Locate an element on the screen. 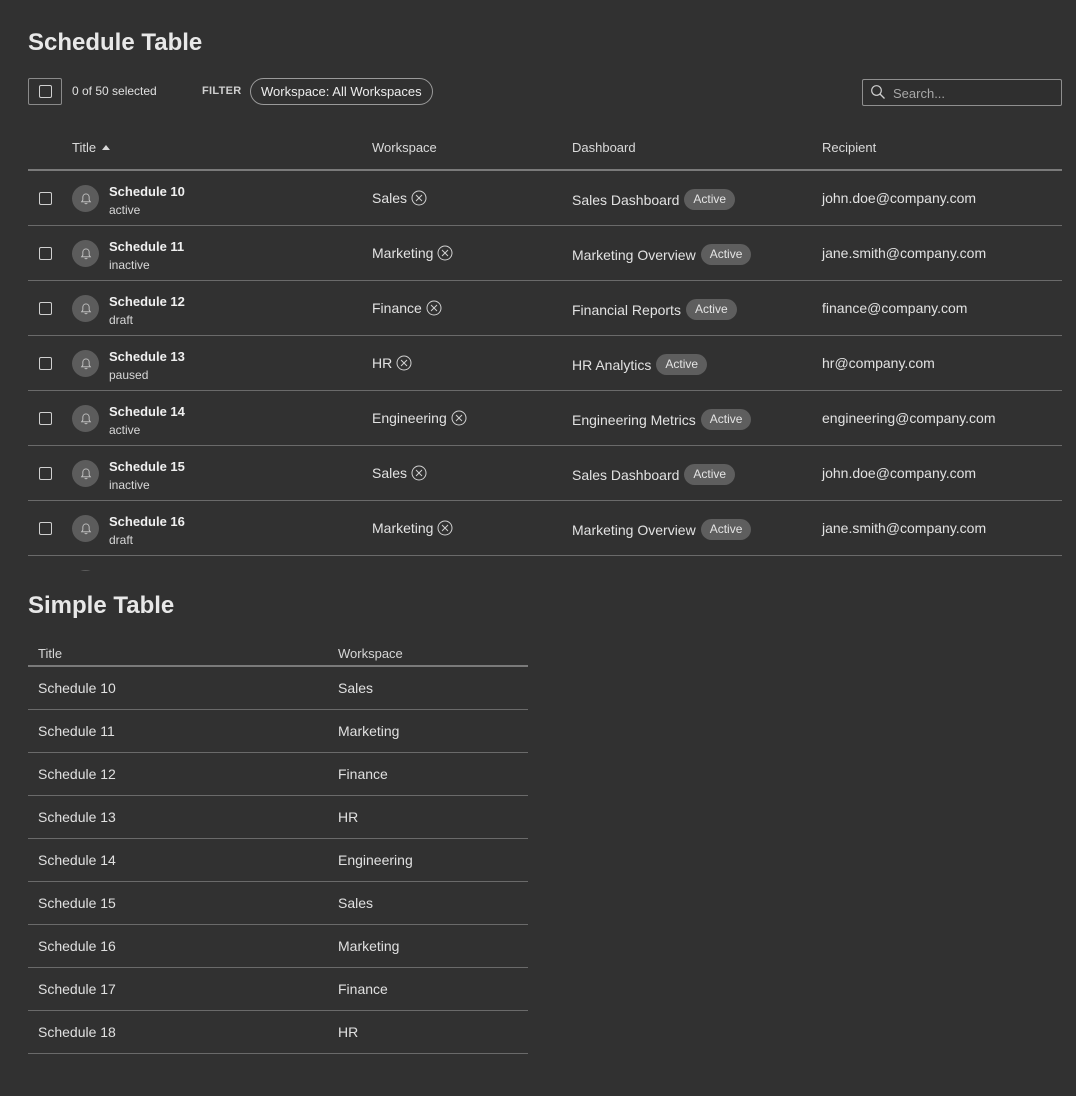 This screenshot has height=1096, width=1076. dashboard-cell: HR Analytics Active is located at coordinates (640, 364).